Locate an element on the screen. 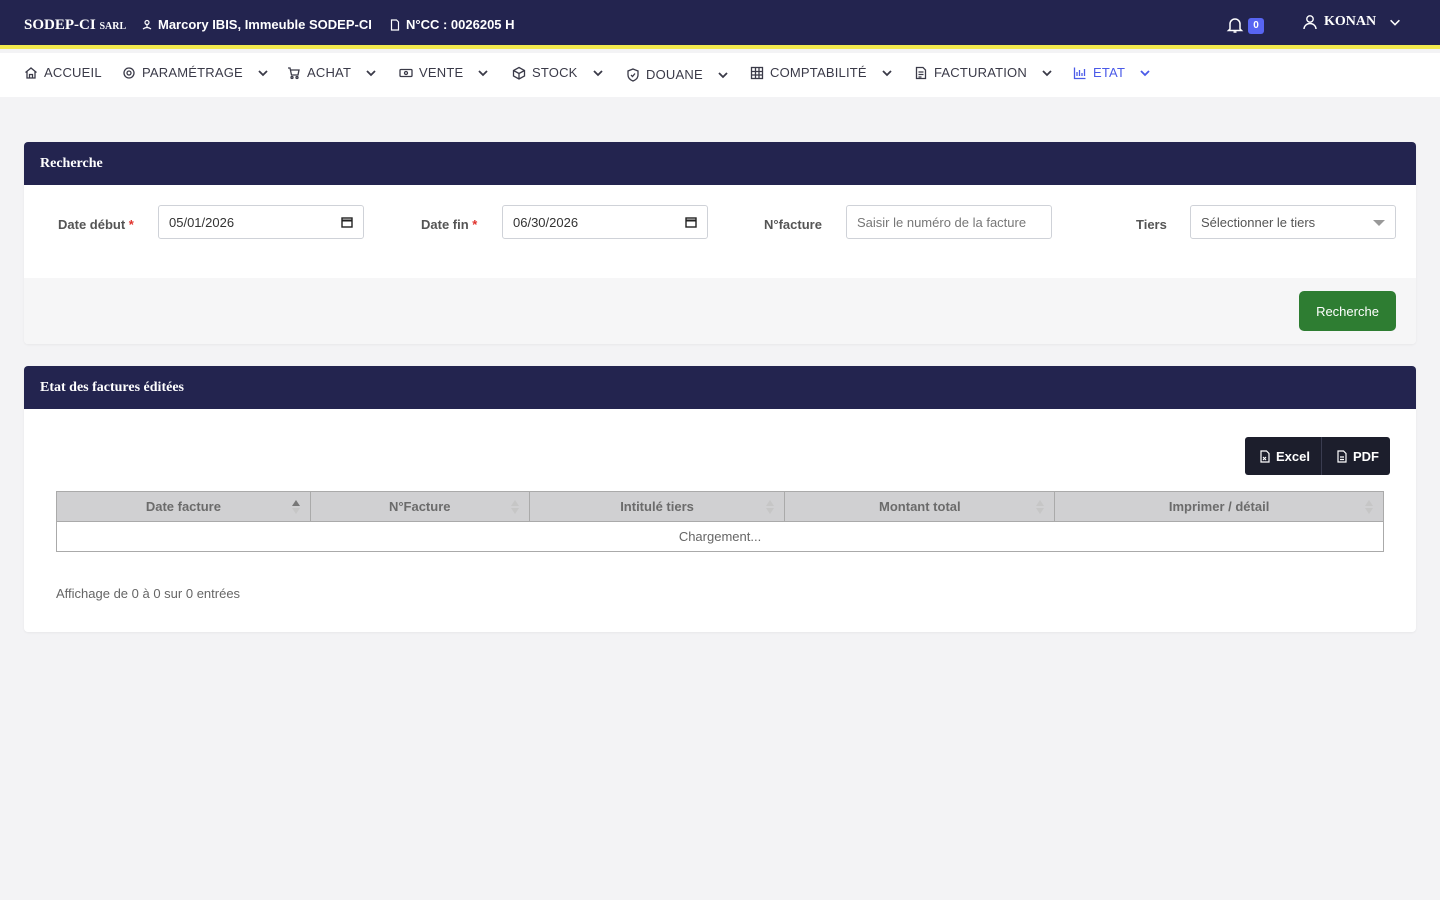 The width and height of the screenshot is (1440, 900). tiers-label: Tiers is located at coordinates (1151, 224).